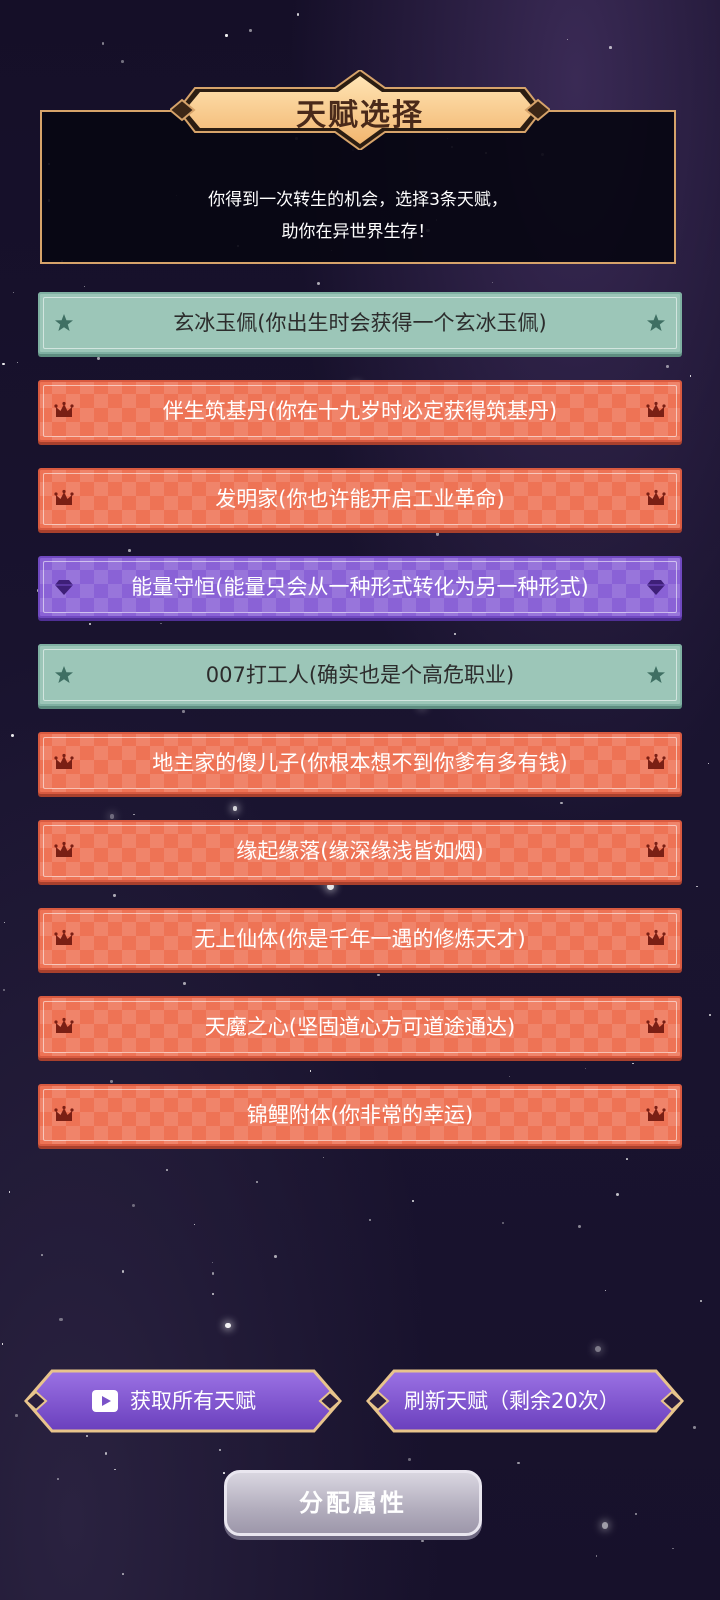  I want to click on talent-option: 无上仙体(你是千年一遇的修炼天才), so click(360, 939).